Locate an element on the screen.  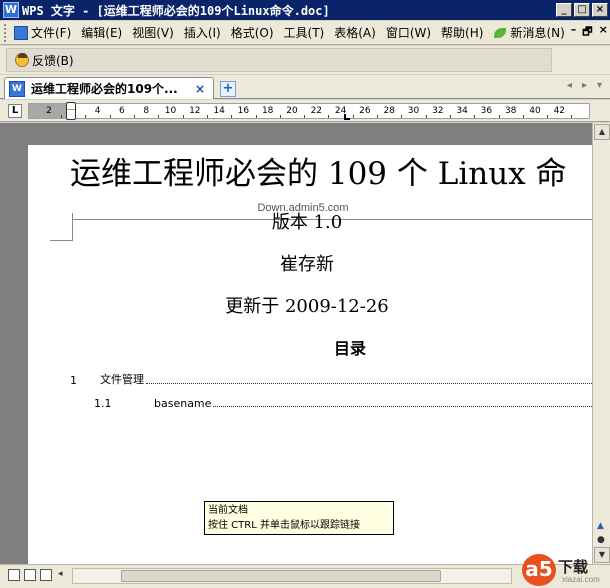
horizontal-scroll-thumb is located at coordinates (281, 576).